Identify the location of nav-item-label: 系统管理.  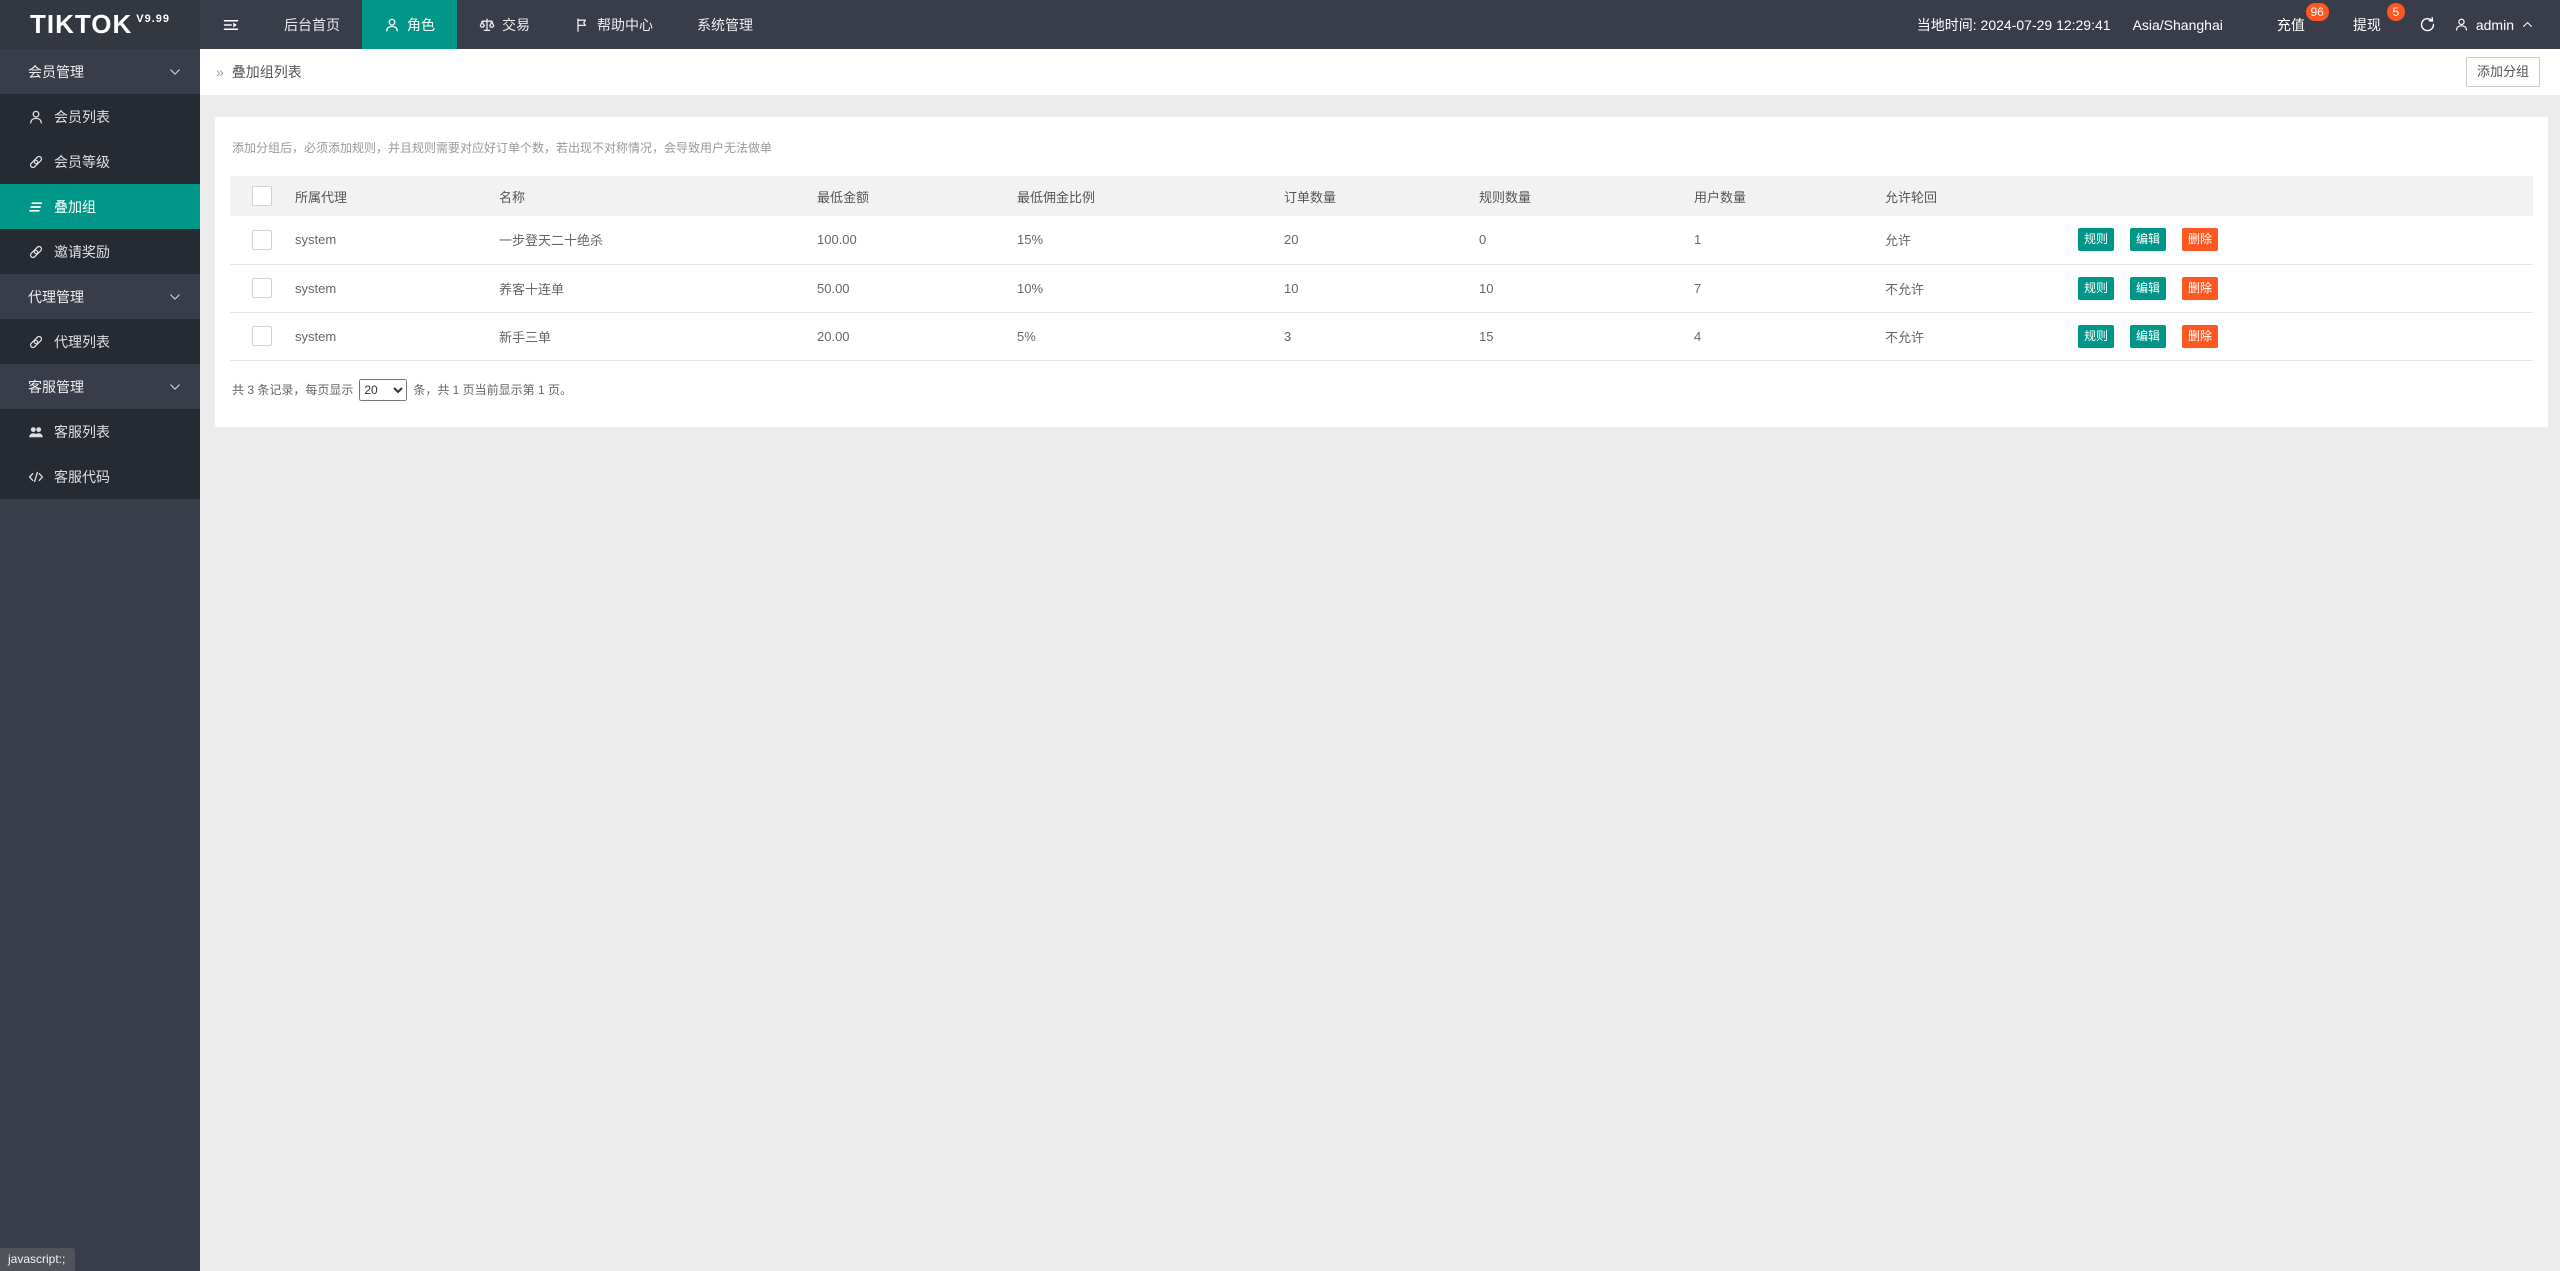
(725, 24).